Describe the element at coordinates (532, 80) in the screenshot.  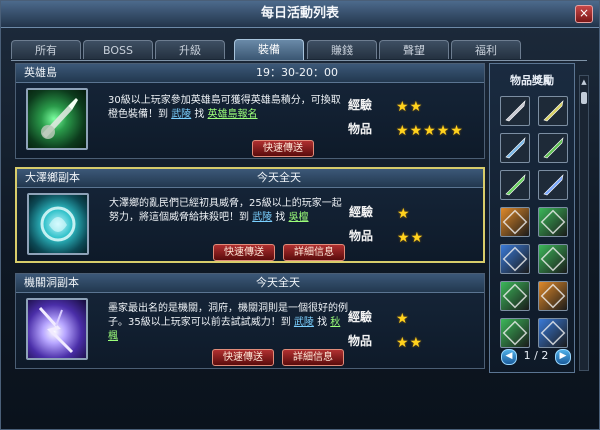
I see `rewards-title: 物品獎勵` at that location.